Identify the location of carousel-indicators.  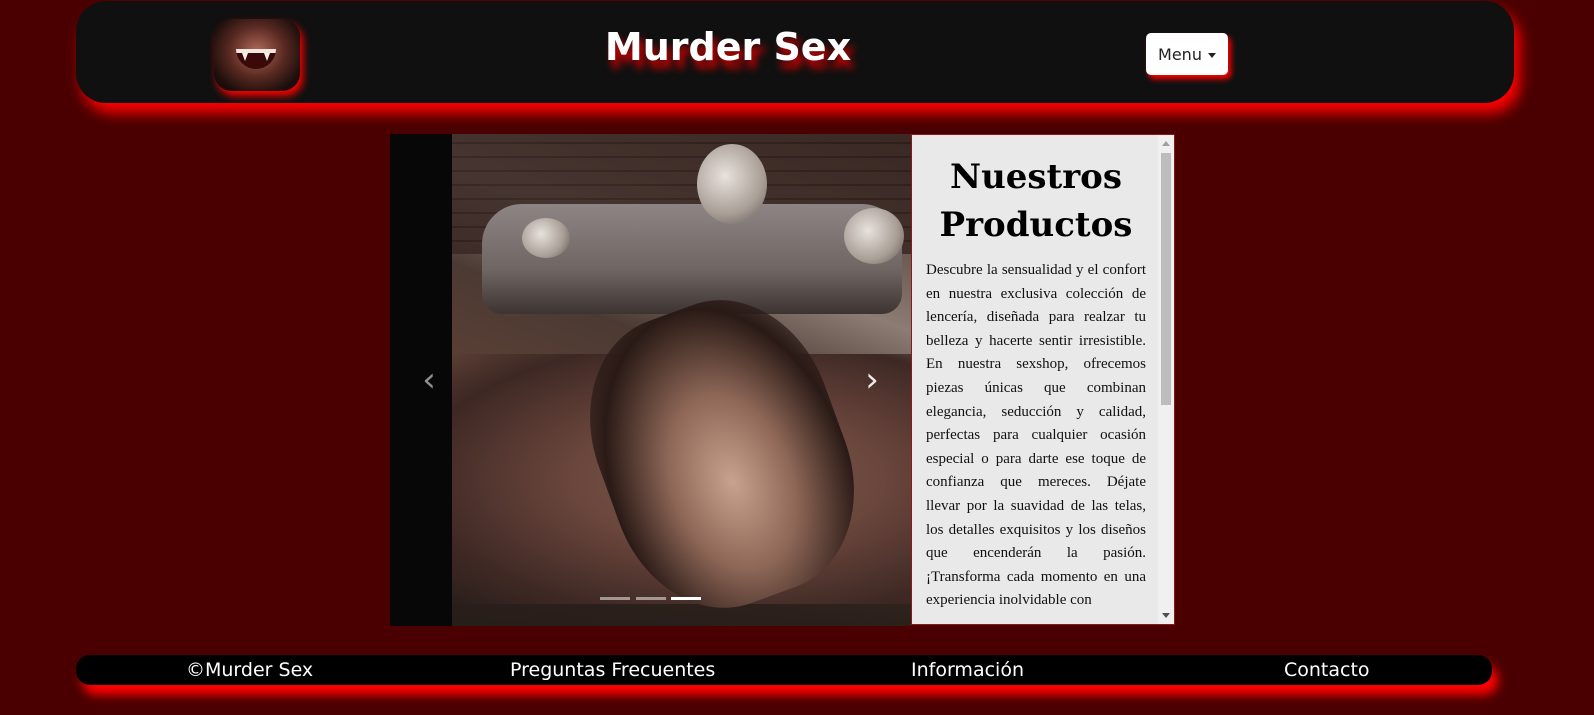
(655, 599).